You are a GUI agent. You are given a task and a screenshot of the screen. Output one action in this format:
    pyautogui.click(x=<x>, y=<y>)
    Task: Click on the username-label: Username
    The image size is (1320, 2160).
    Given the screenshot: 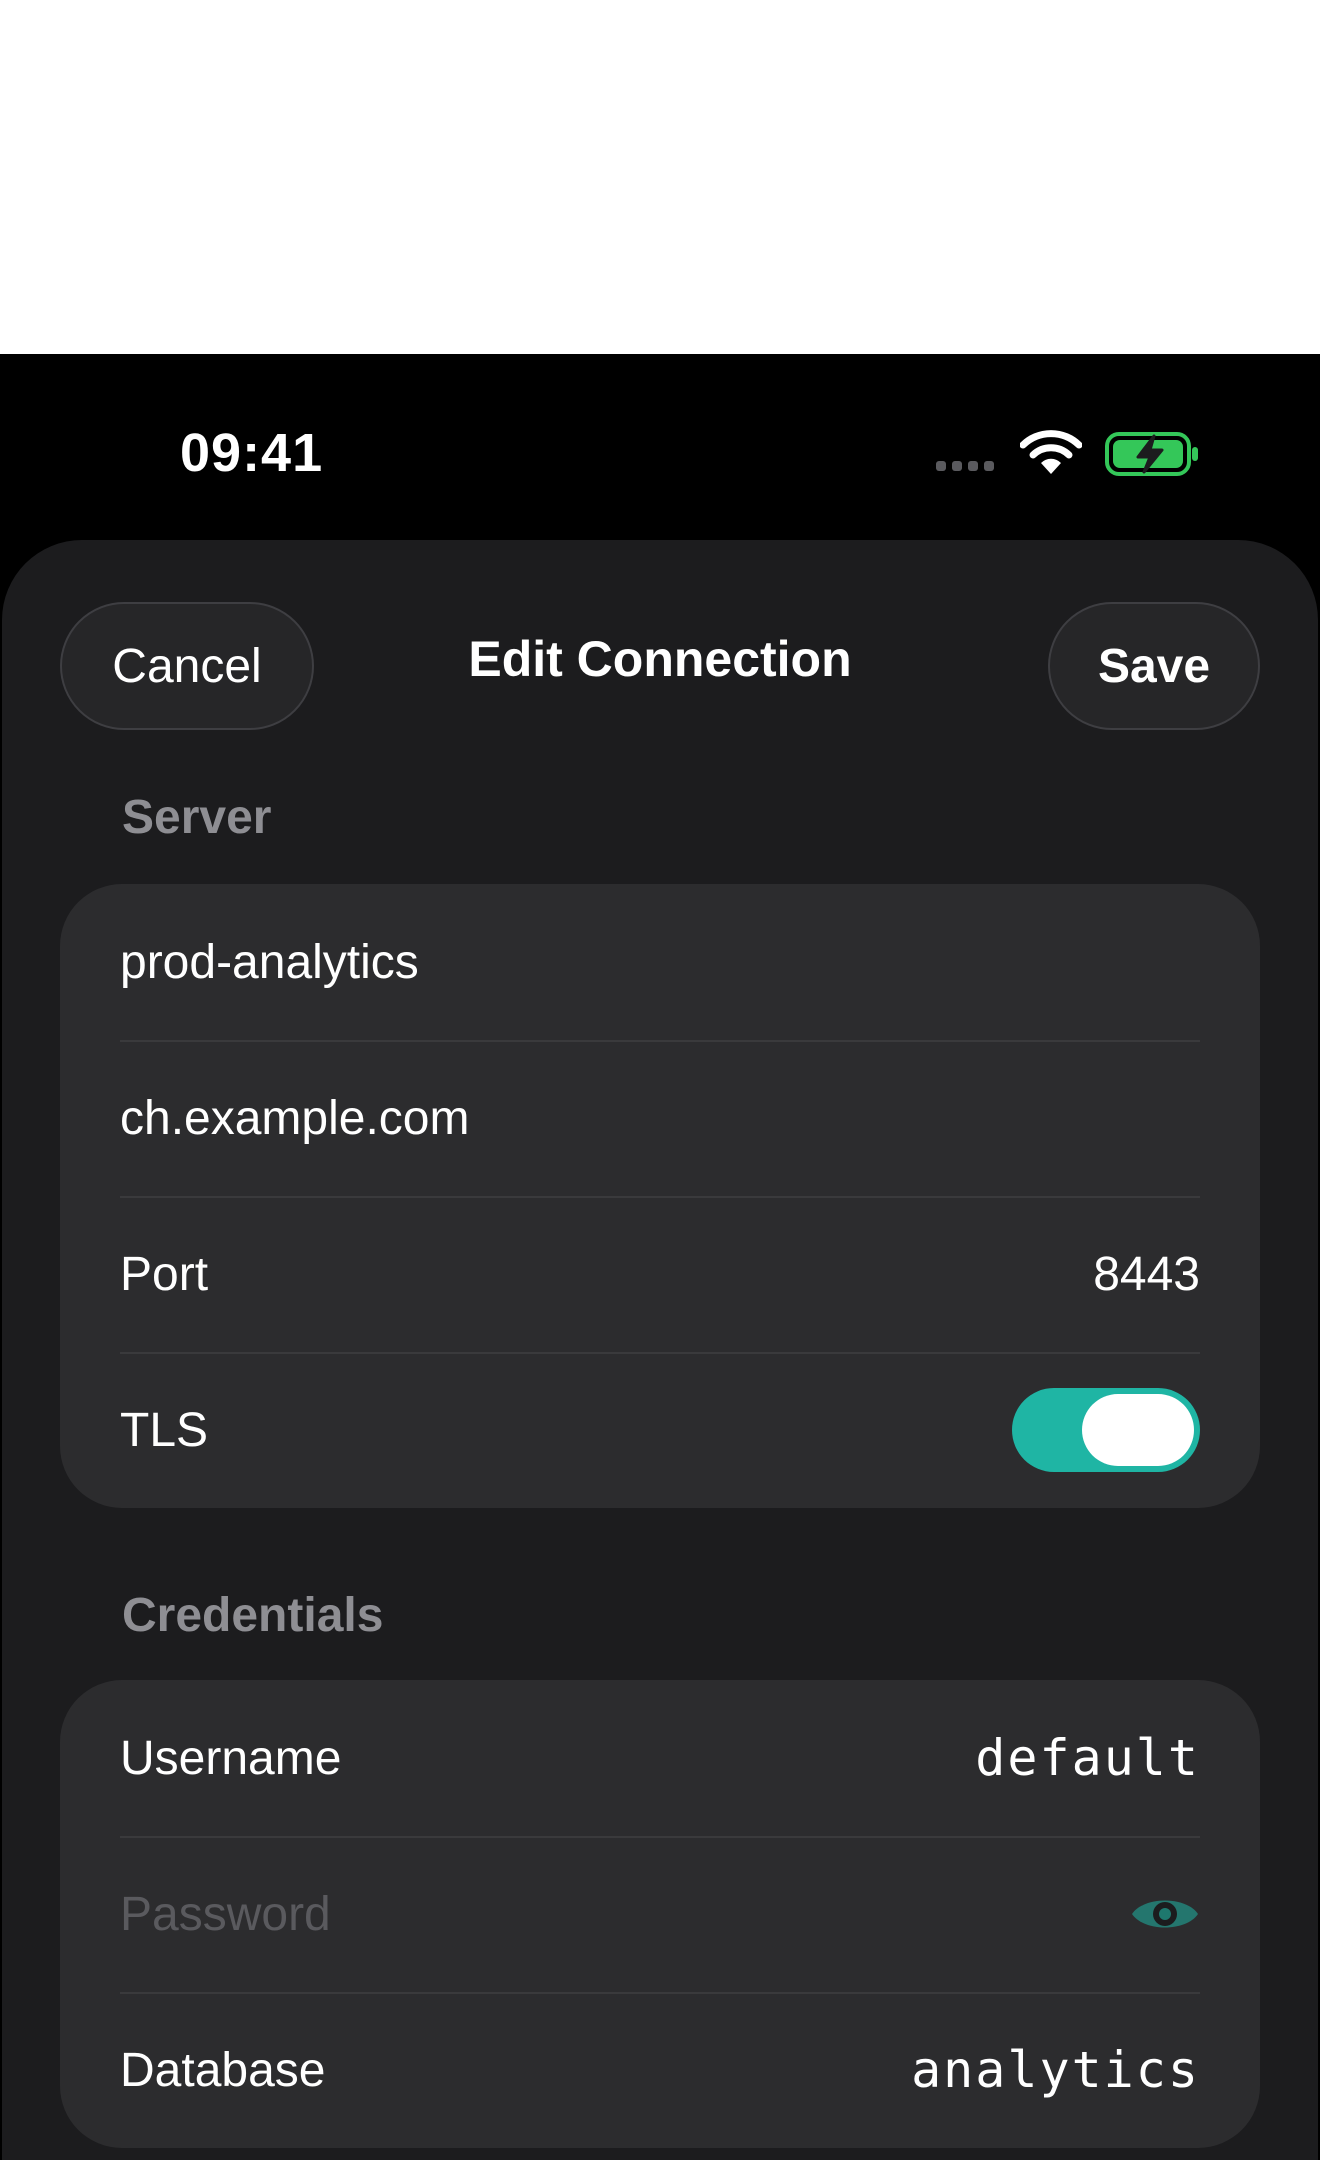 What is the action you would take?
    pyautogui.click(x=231, y=1758)
    